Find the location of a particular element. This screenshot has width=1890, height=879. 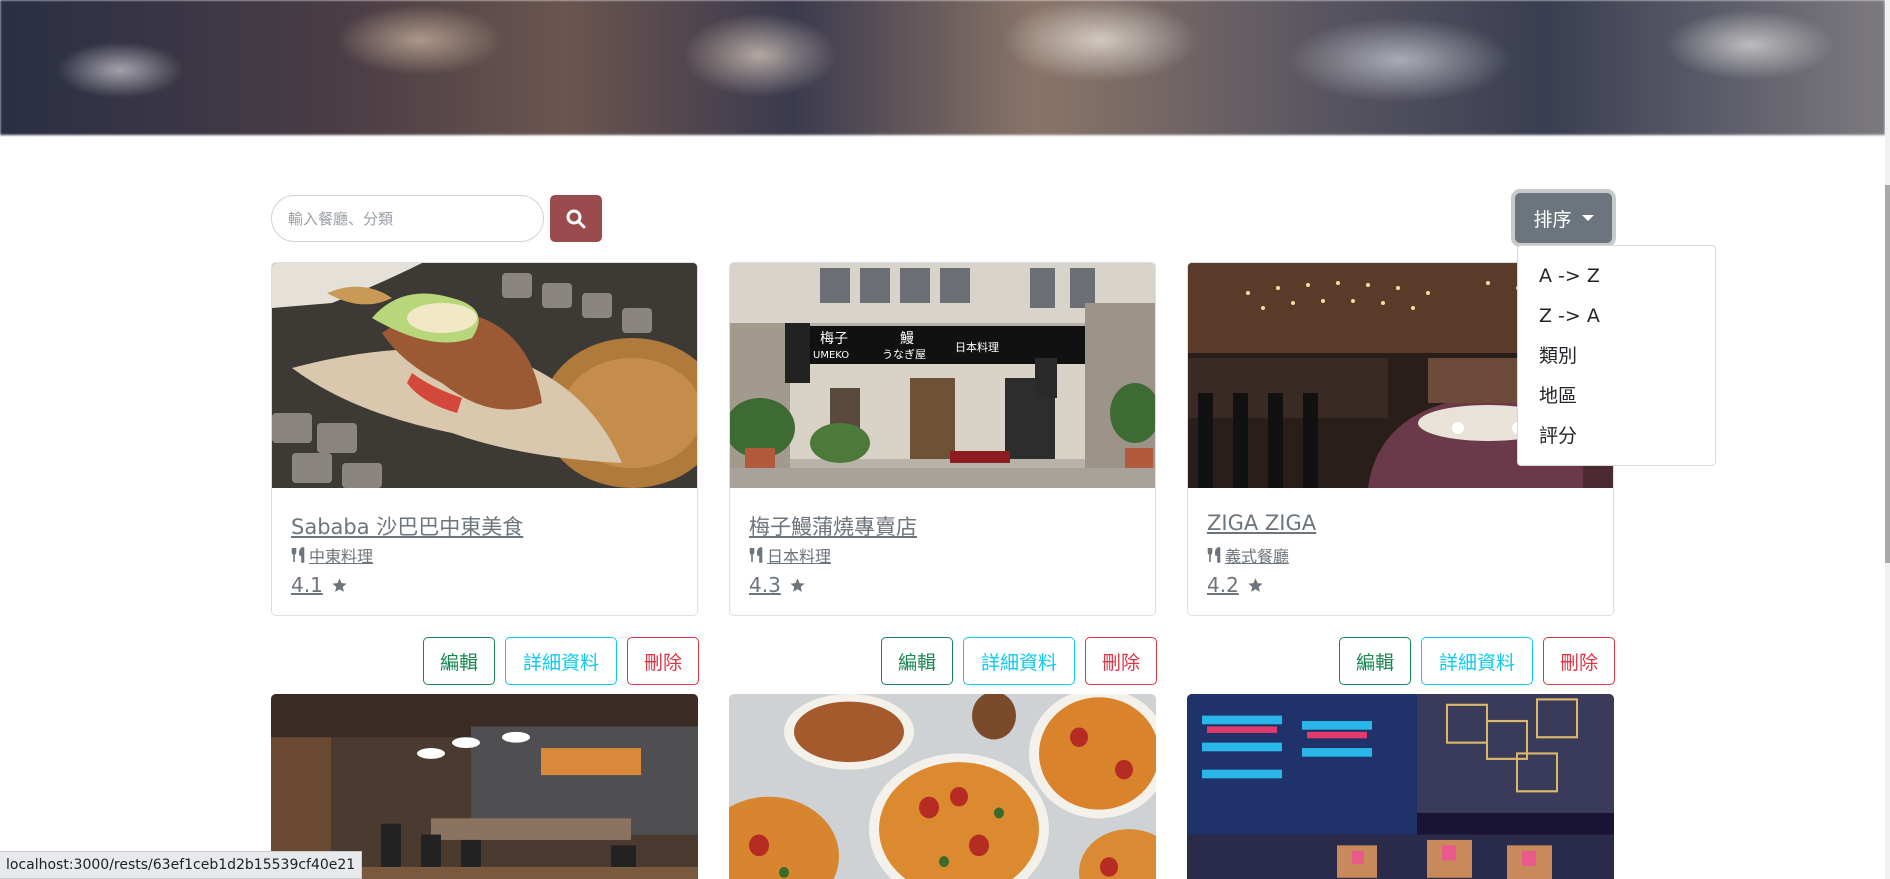

search-icon is located at coordinates (576, 218).